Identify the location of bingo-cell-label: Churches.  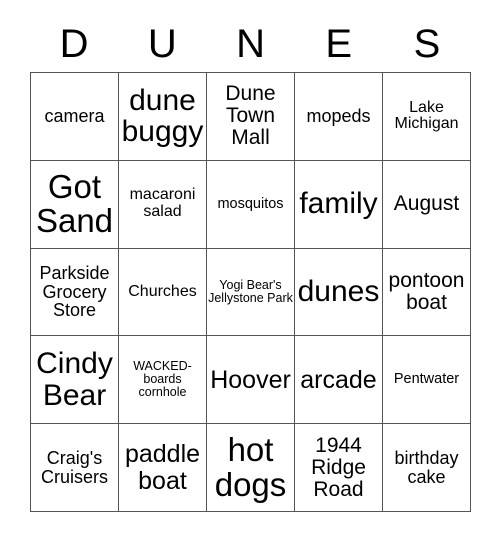
(162, 291).